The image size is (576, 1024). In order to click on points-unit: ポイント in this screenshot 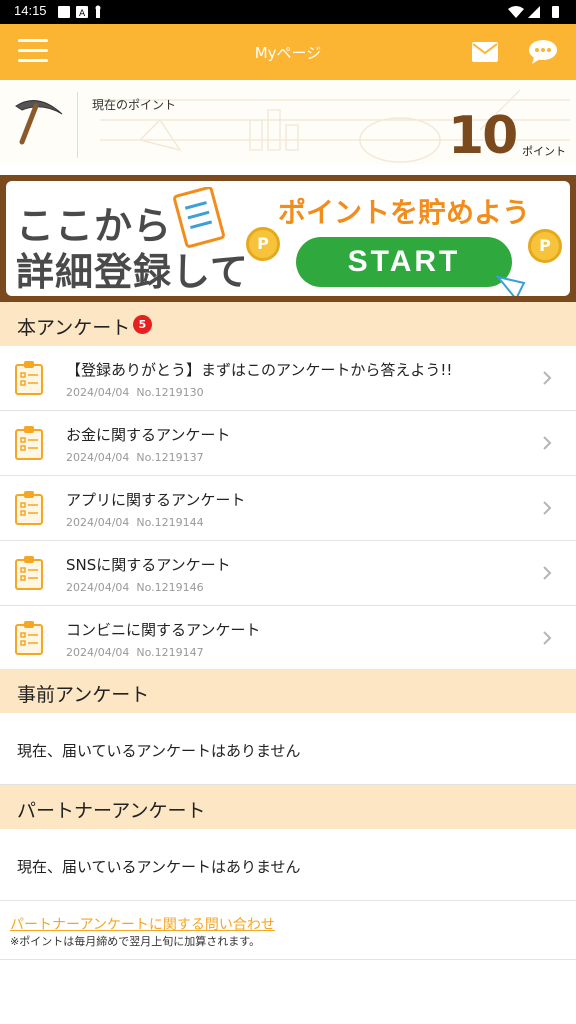, I will do `click(544, 151)`.